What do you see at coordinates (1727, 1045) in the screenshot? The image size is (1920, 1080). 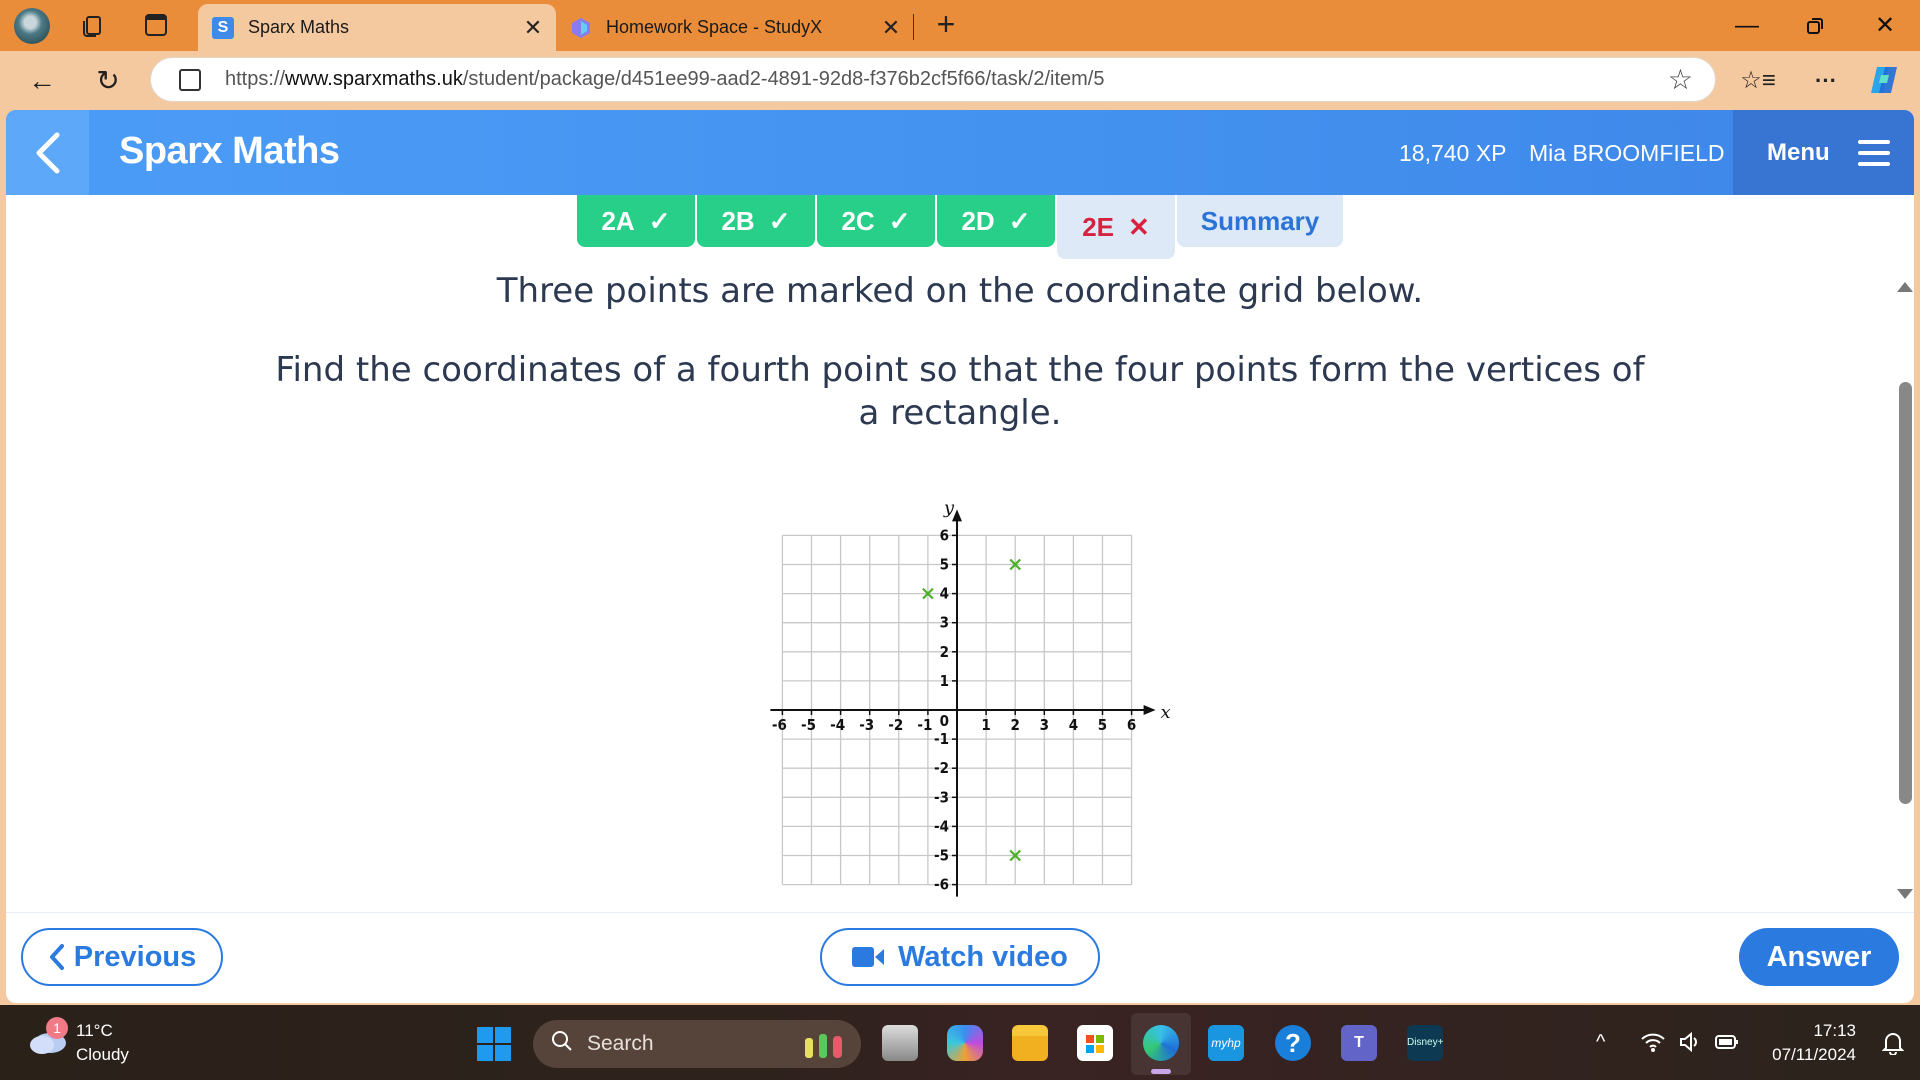 I see `battery-icon` at bounding box center [1727, 1045].